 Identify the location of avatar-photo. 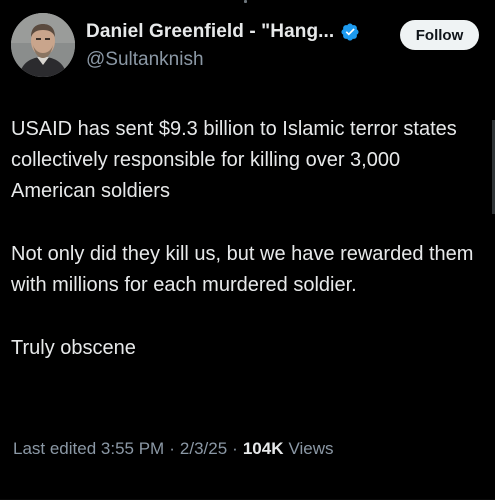
(43, 45).